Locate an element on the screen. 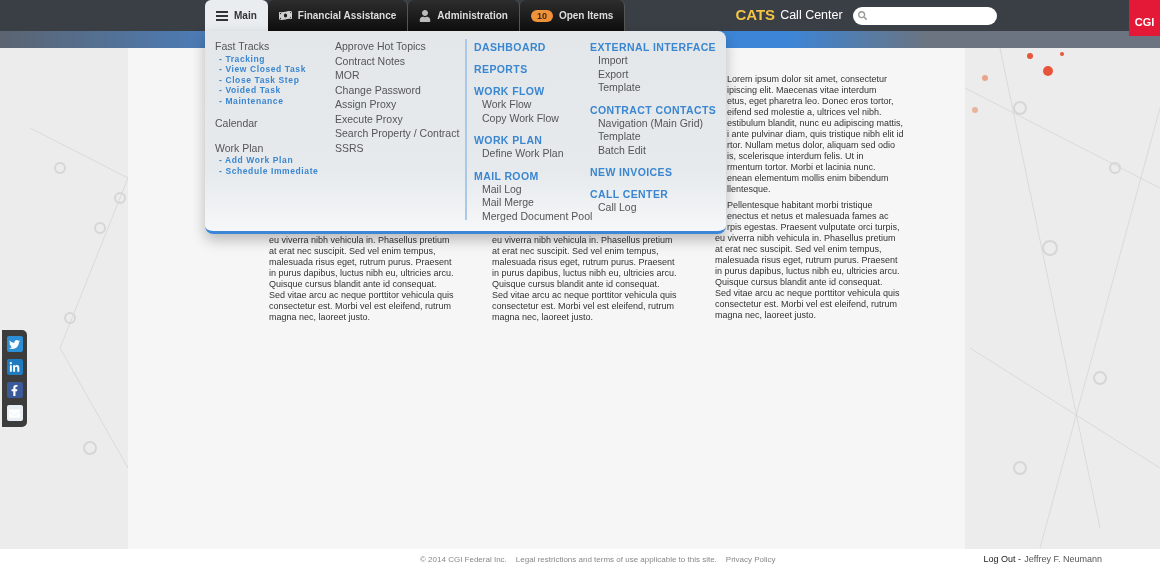  menu-item: Mail Merge is located at coordinates (532, 203).